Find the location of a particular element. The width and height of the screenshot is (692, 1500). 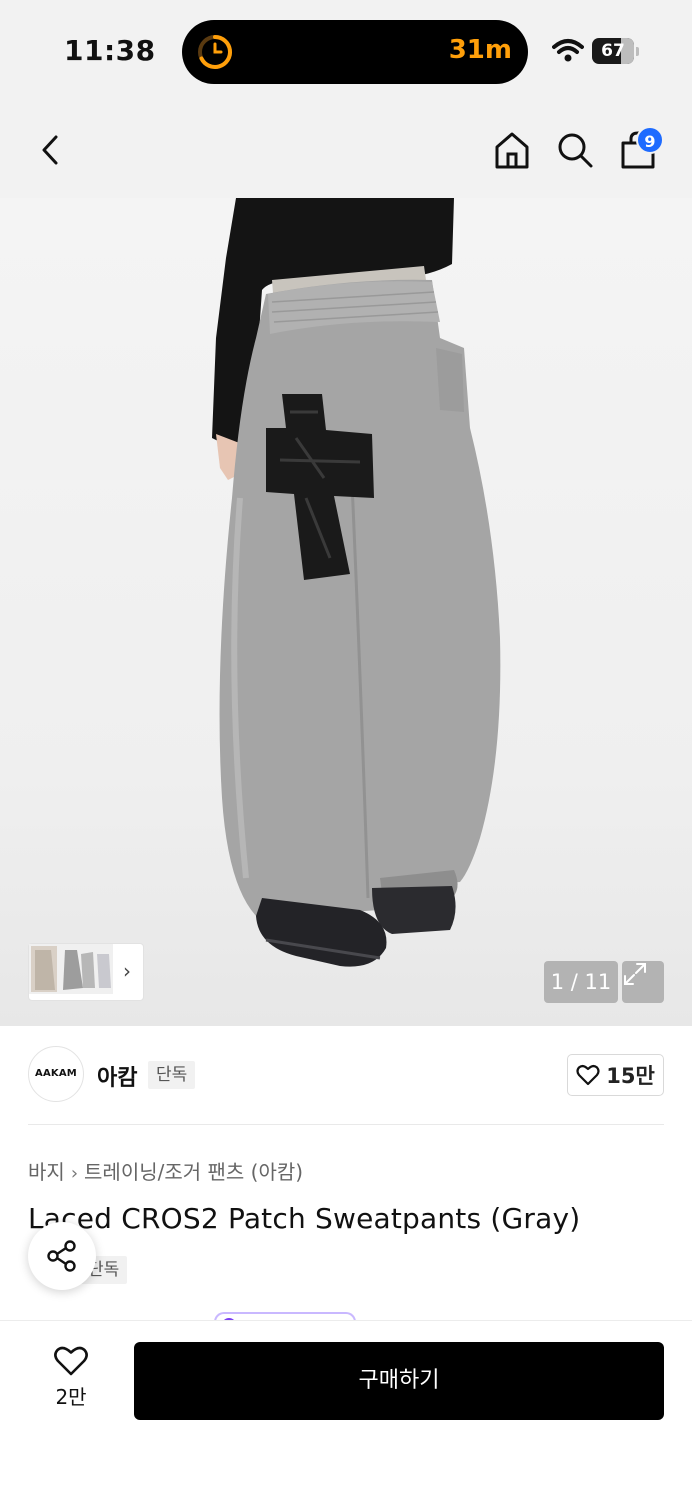

search-icon is located at coordinates (575, 150).